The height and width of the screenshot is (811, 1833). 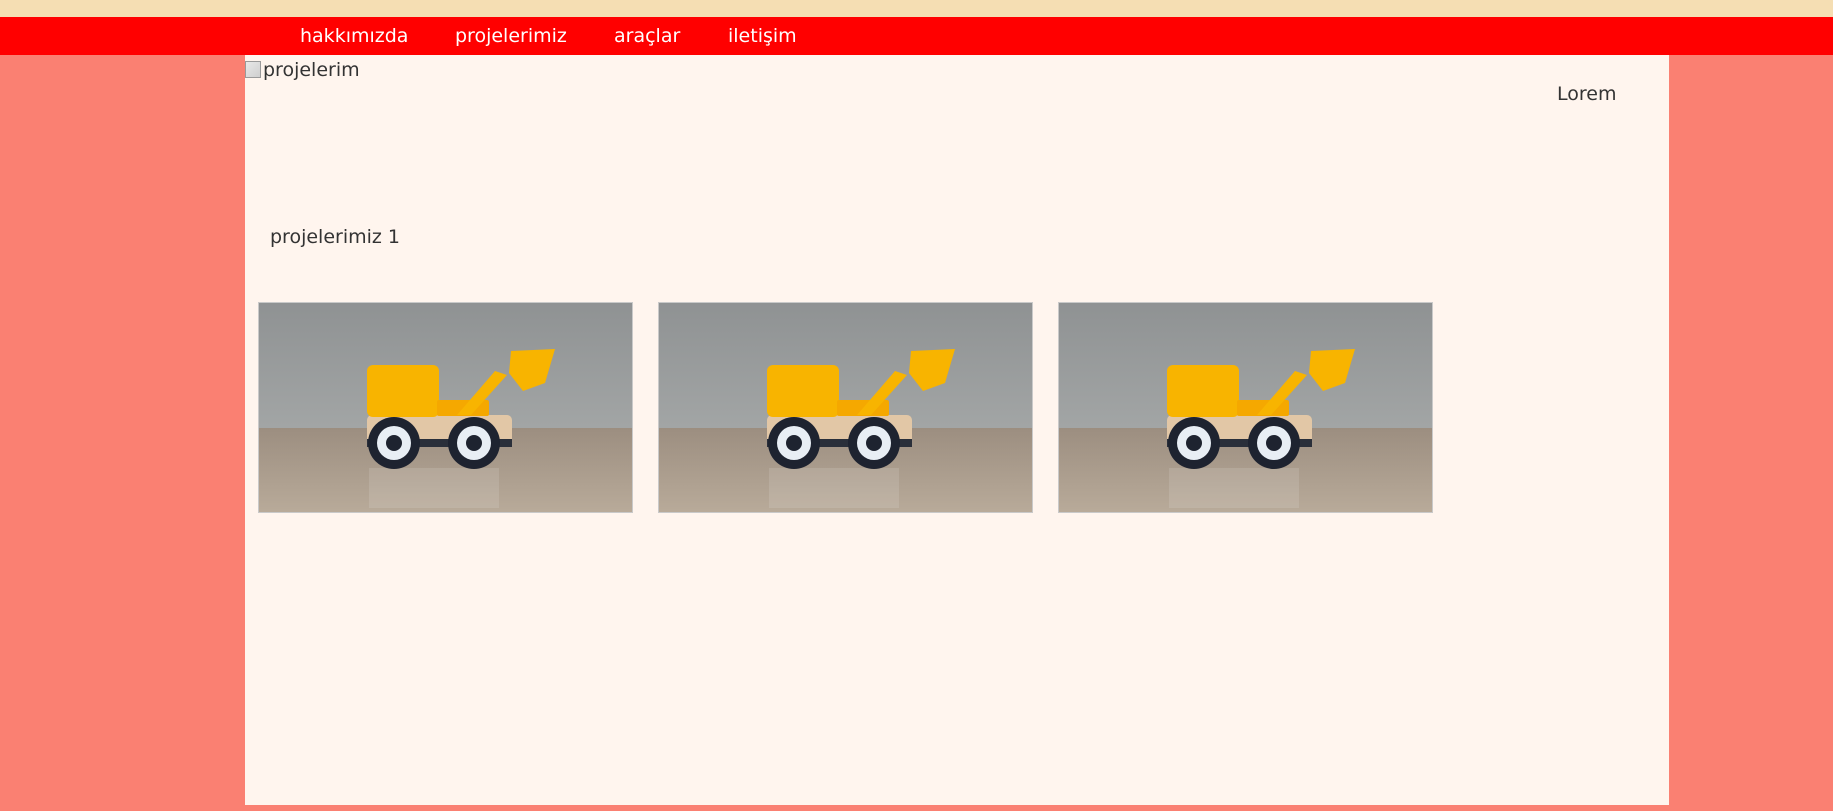 What do you see at coordinates (762, 36) in the screenshot?
I see `nav-link-iletisim: iletişim` at bounding box center [762, 36].